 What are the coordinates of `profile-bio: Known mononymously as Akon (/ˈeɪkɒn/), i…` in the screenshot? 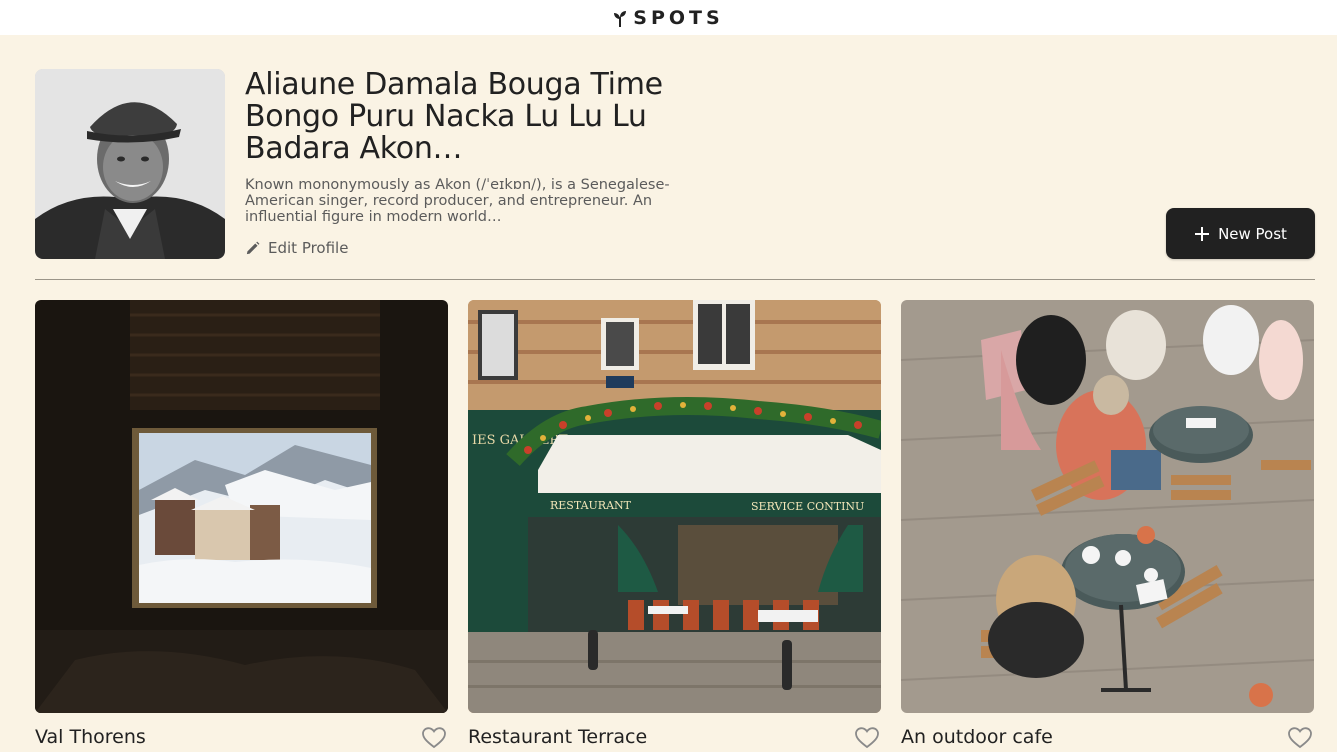 It's located at (457, 201).